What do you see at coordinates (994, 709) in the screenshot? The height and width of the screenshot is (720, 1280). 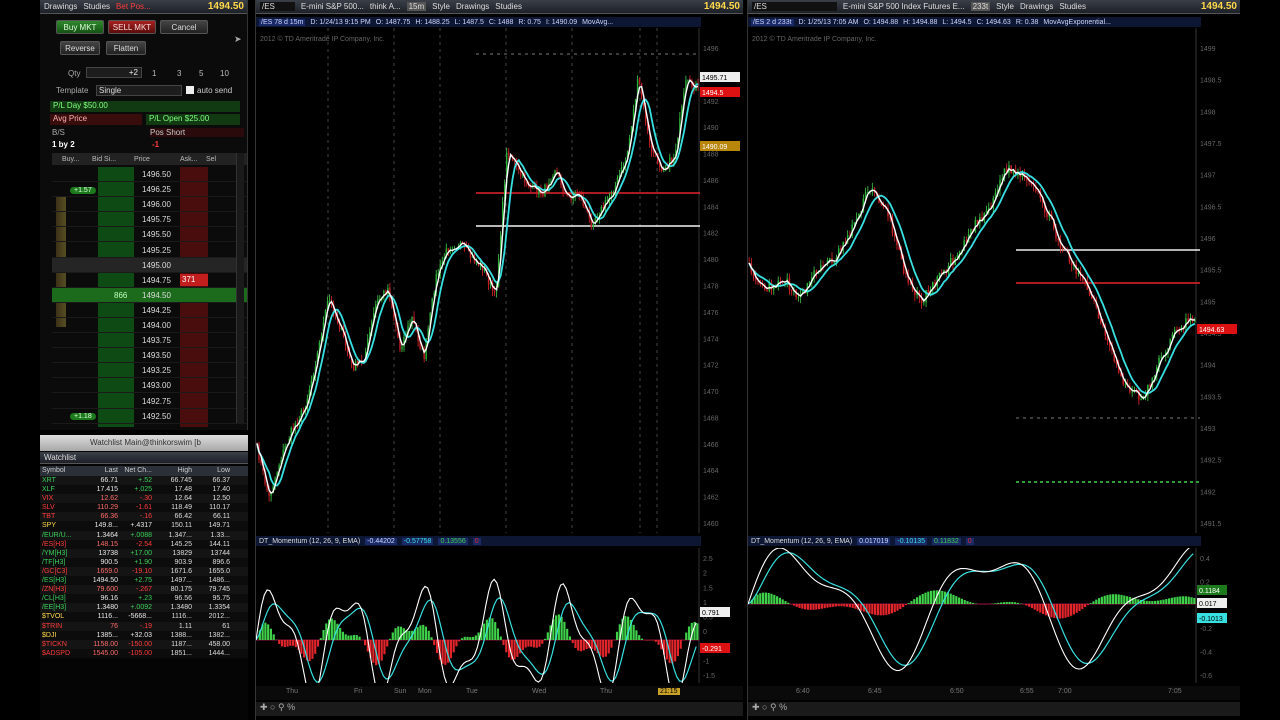 I see `chart2-bottom-controls: ✚ ○ ⚲ %` at bounding box center [994, 709].